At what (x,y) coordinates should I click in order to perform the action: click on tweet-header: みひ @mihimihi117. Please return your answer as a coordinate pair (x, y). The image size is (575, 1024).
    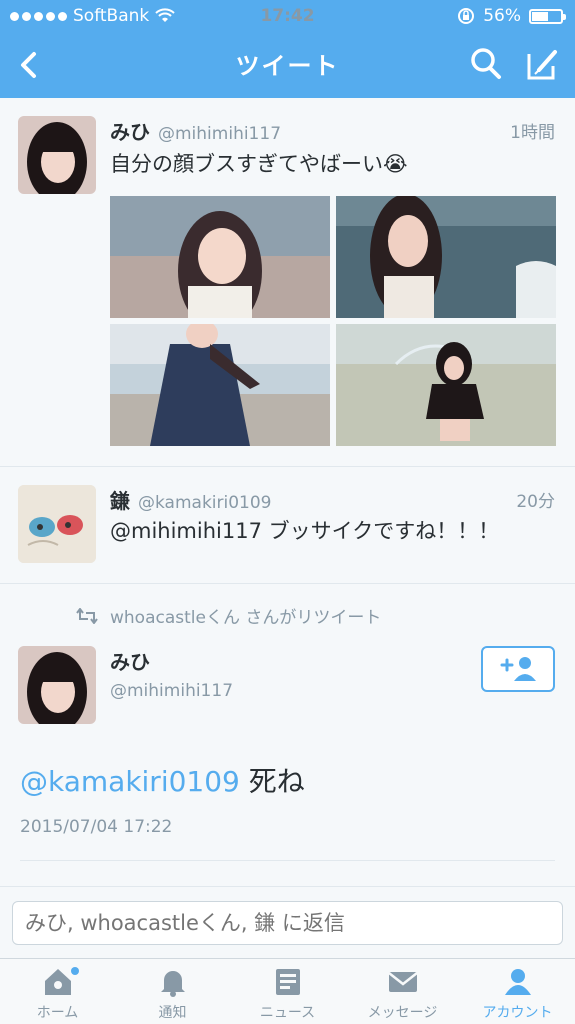
    Looking at the image, I should click on (195, 130).